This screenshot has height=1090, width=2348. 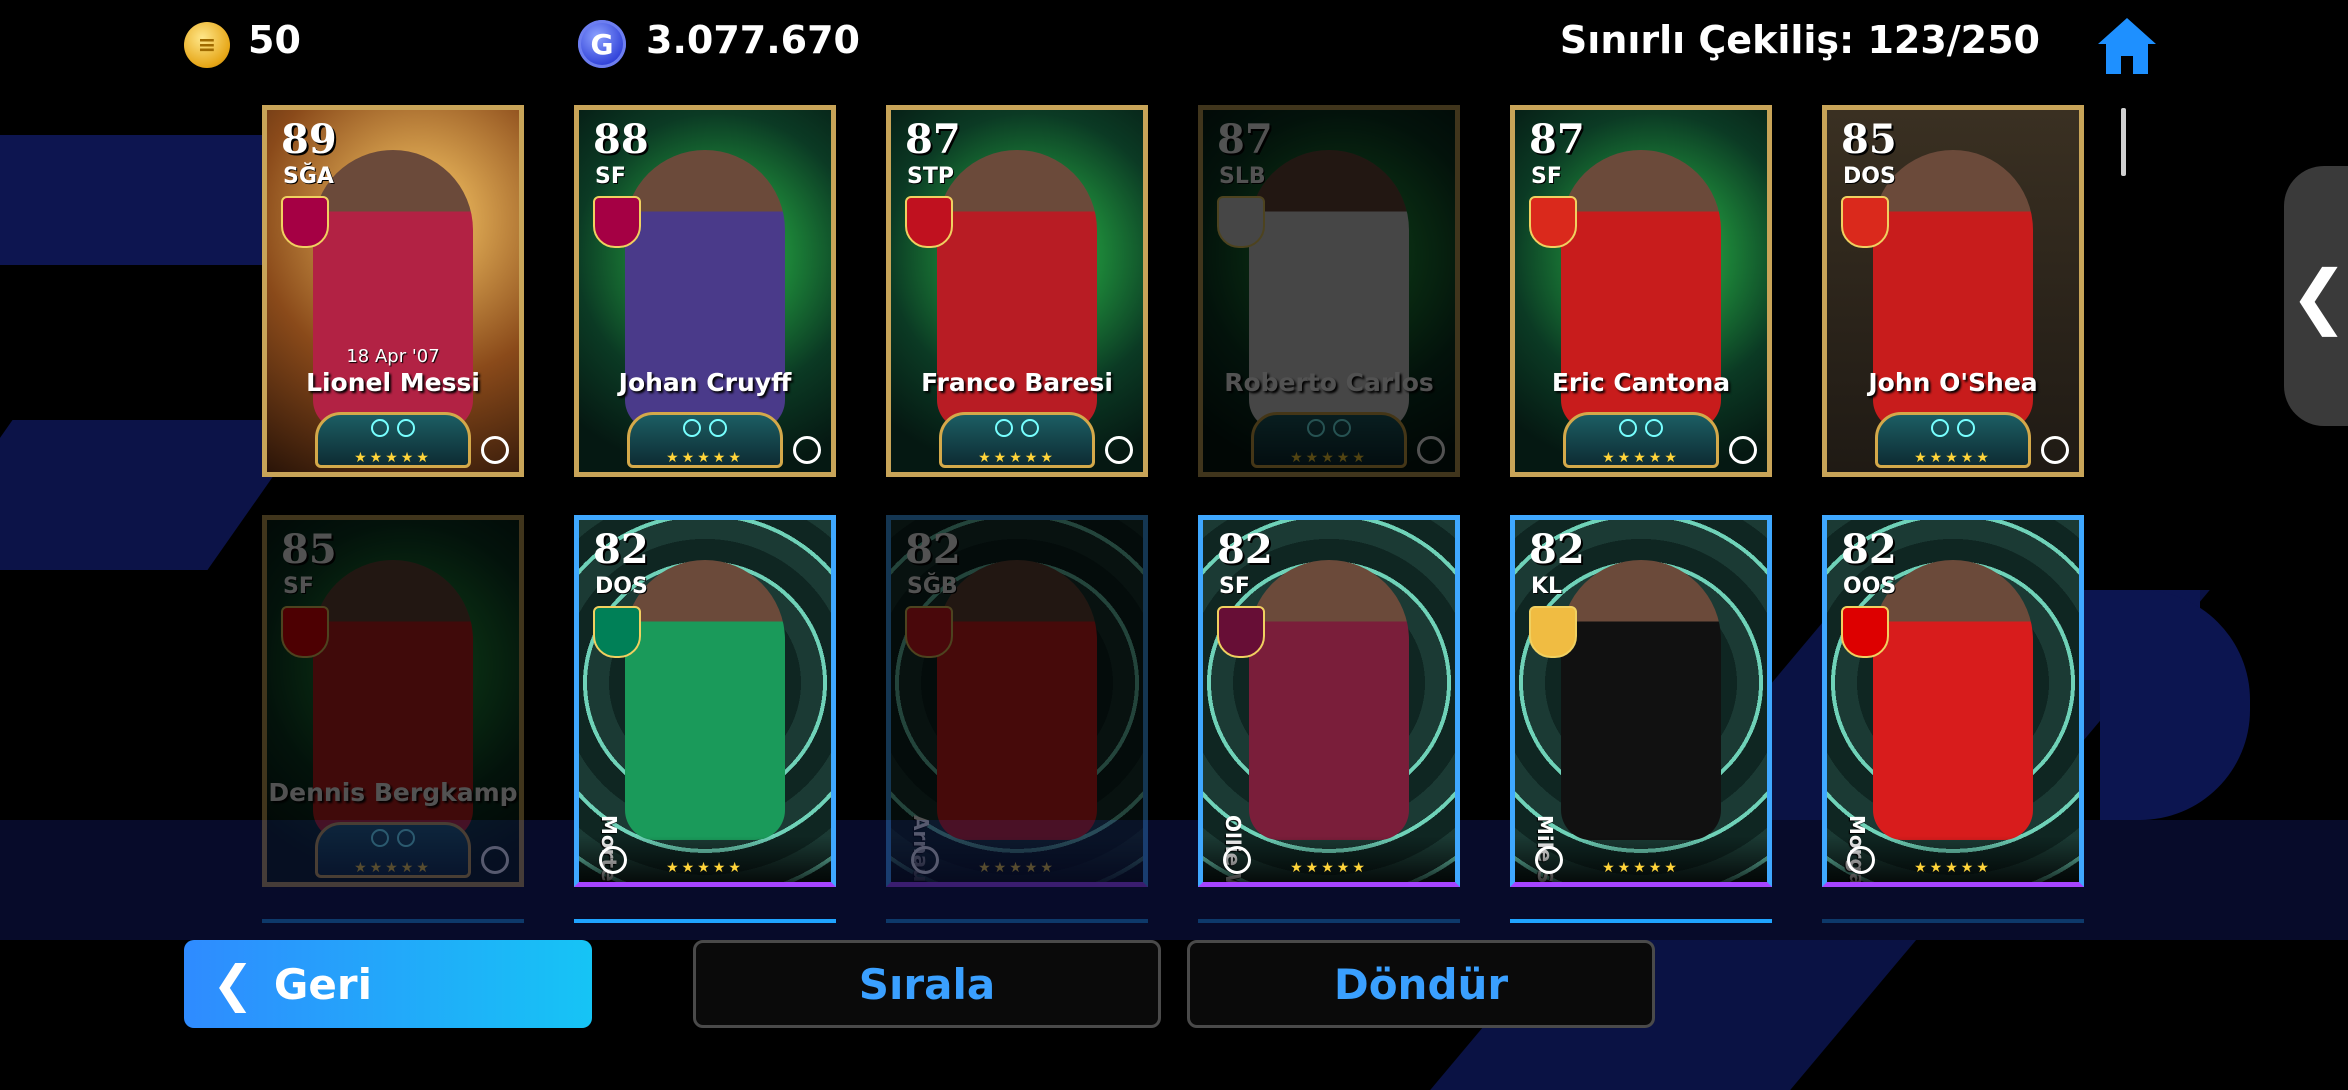 I want to click on player-card: 82SFOllie Watkins★★★★★, so click(x=1329, y=701).